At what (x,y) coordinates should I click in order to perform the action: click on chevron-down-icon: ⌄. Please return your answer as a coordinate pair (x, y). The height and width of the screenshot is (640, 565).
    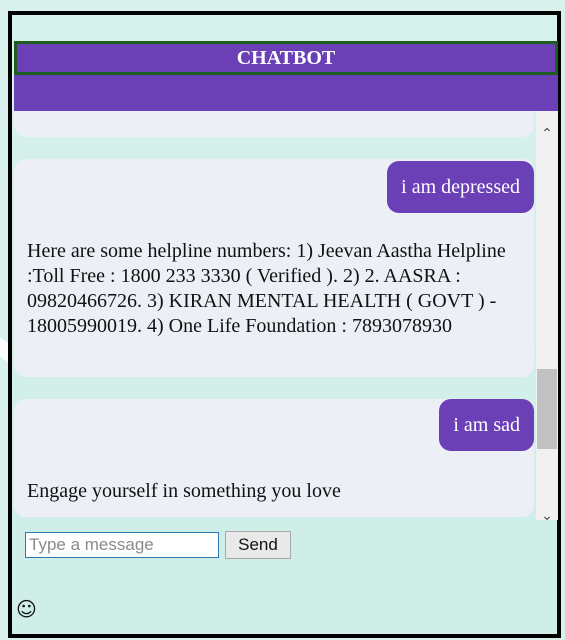
    Looking at the image, I should click on (547, 513).